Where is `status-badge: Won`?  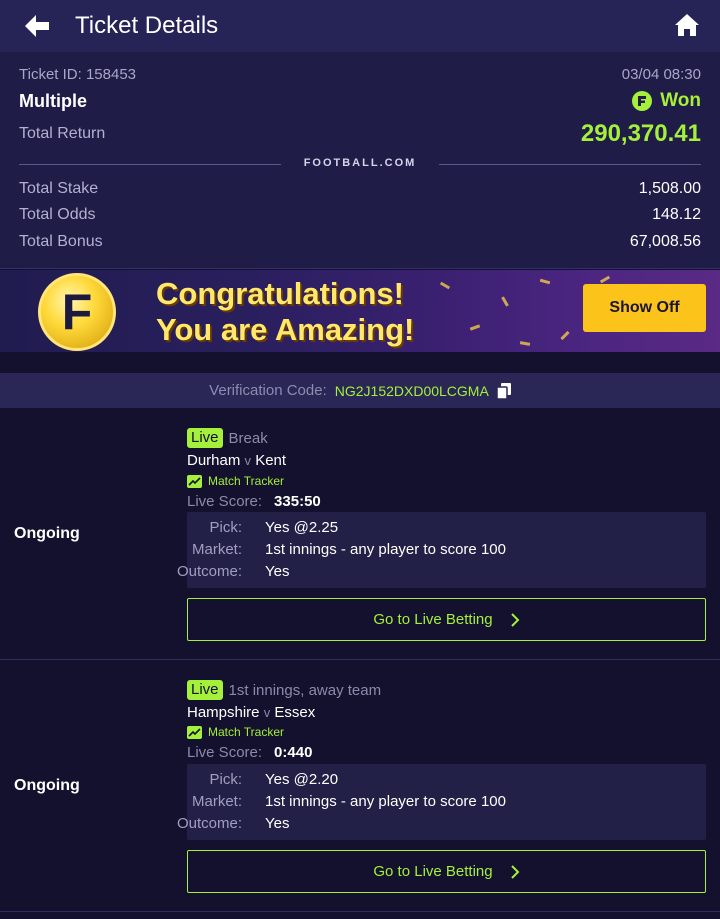
status-badge: Won is located at coordinates (666, 101).